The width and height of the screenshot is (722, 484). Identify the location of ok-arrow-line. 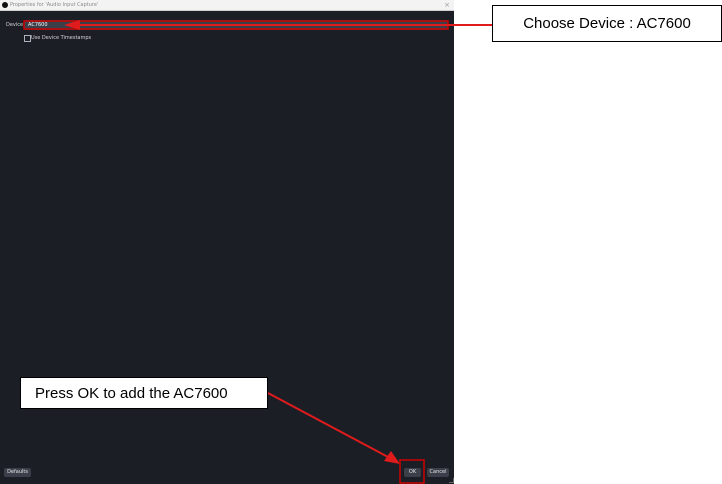
(328, 425).